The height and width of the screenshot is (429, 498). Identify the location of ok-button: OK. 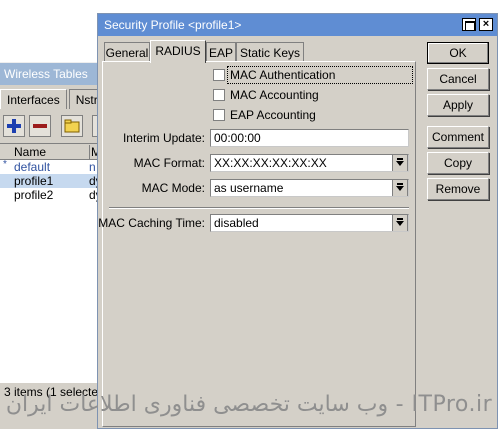
(458, 53).